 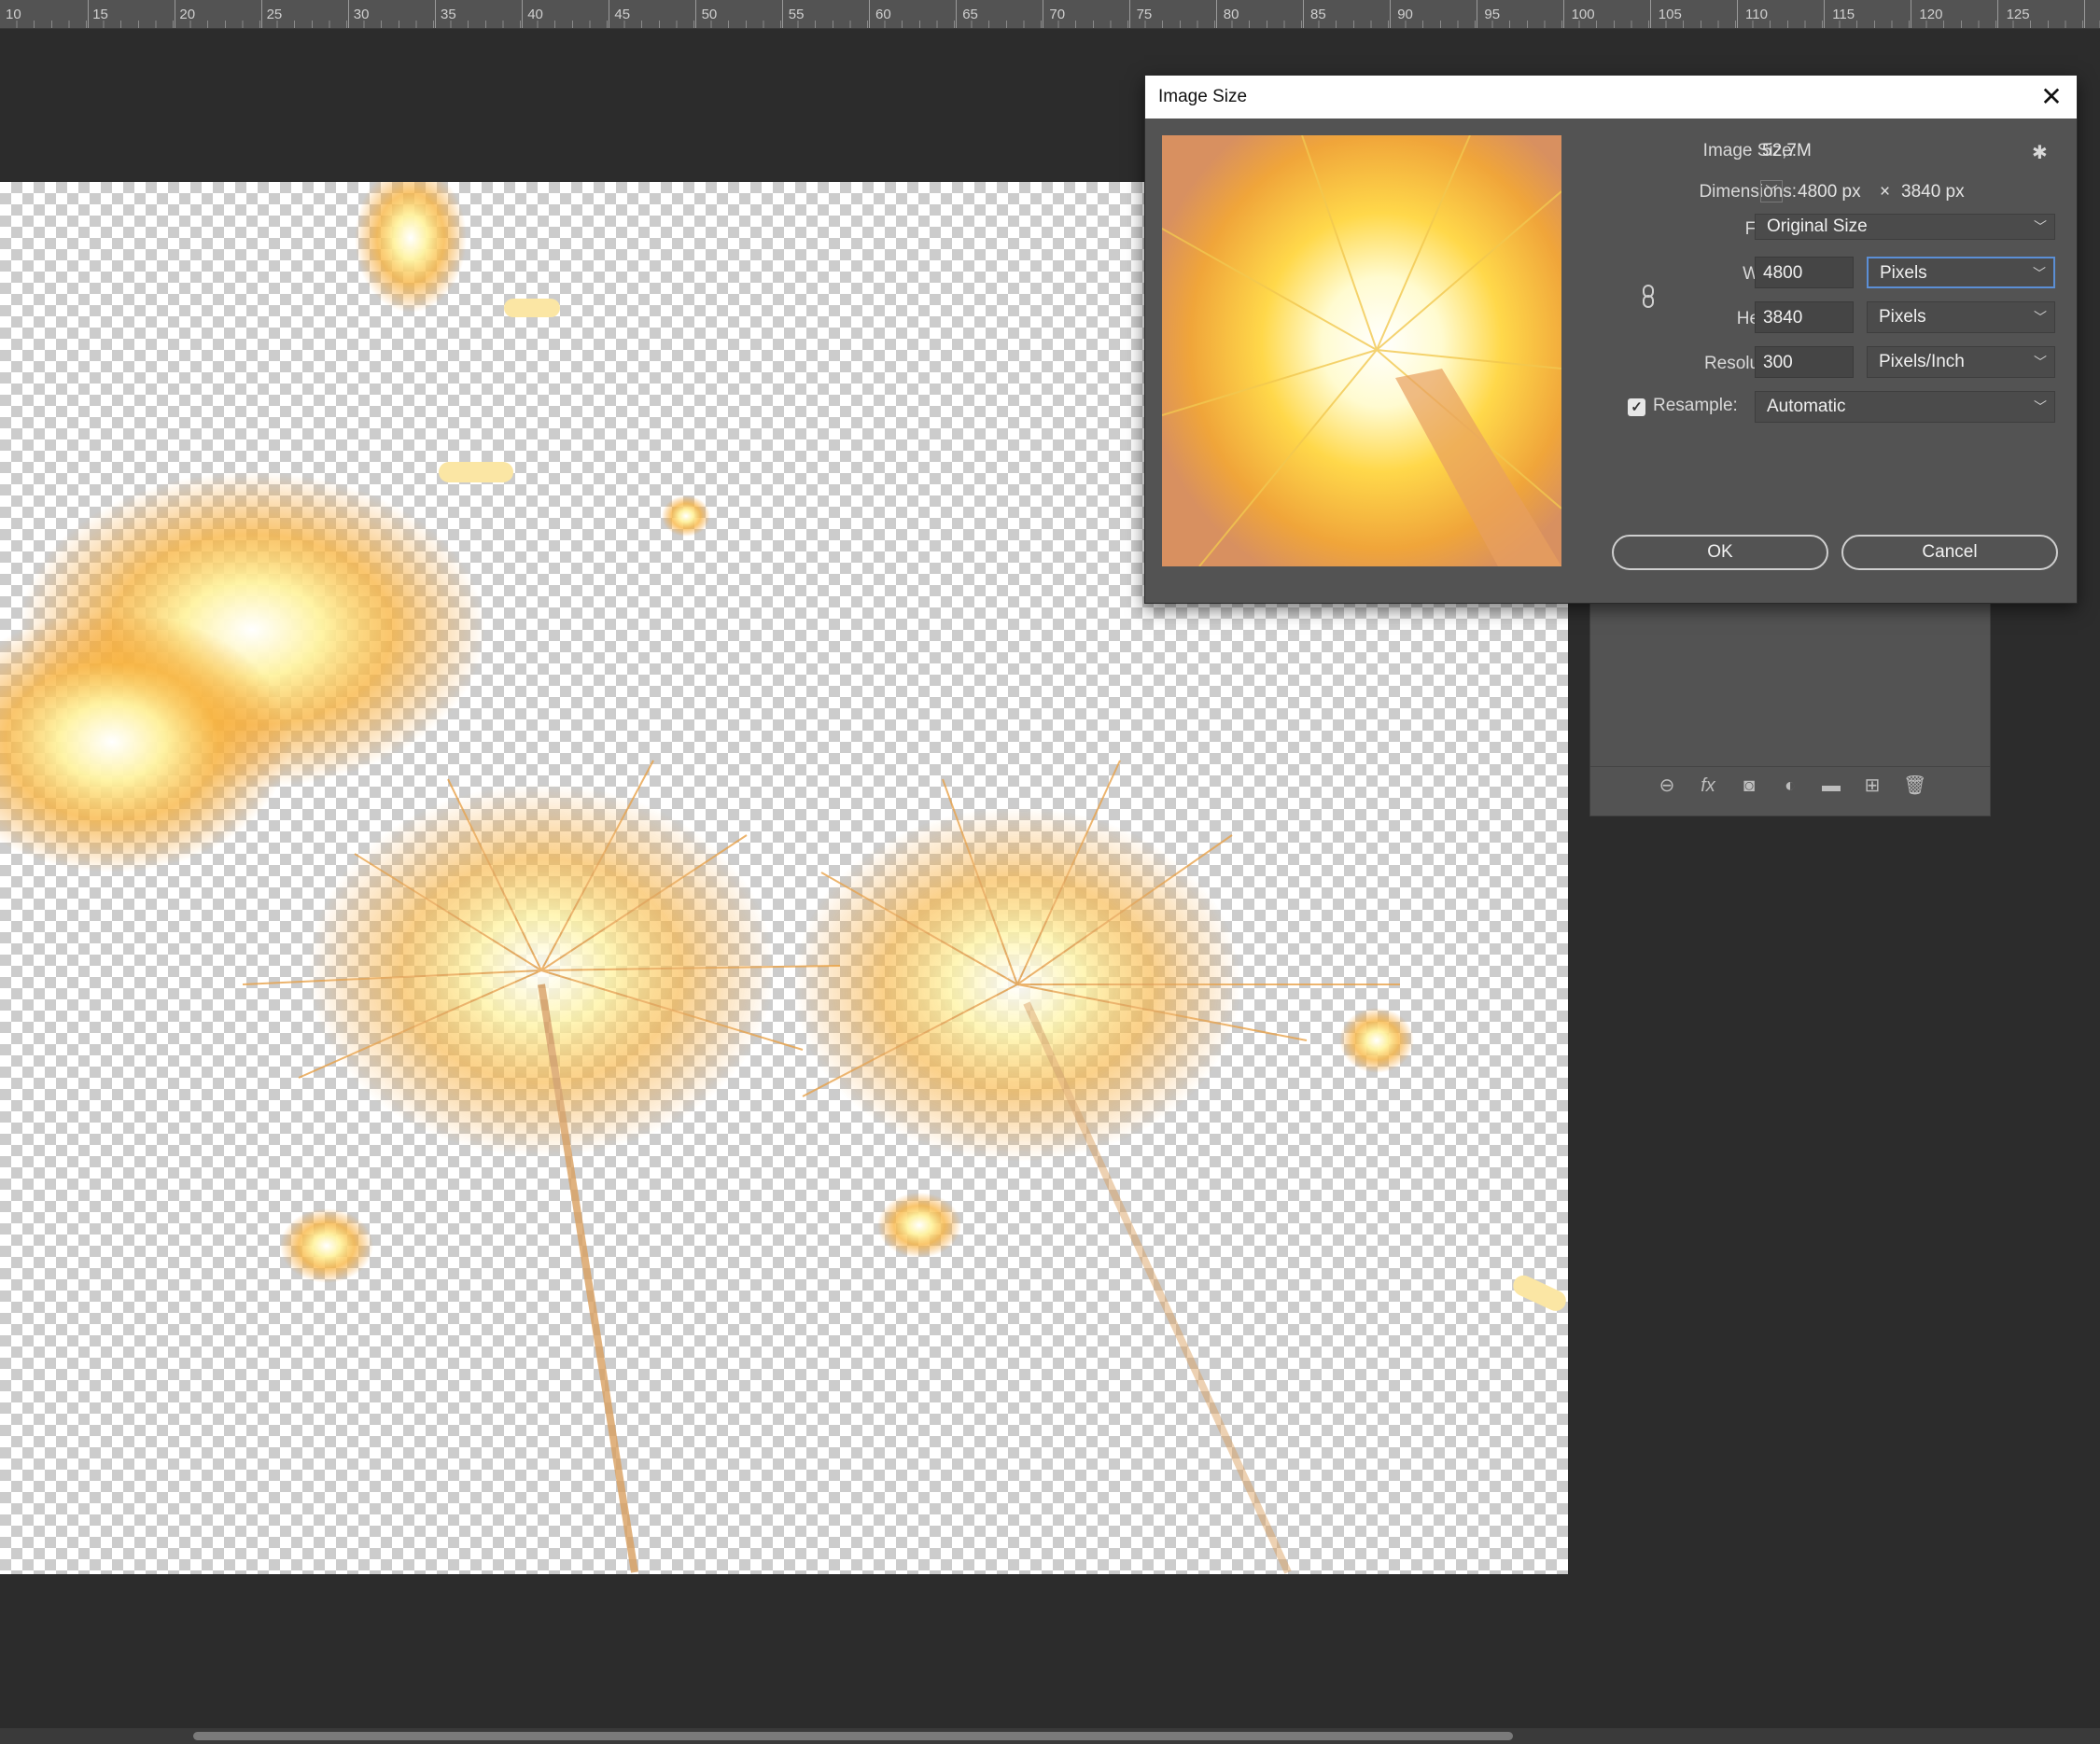 What do you see at coordinates (541, 1166) in the screenshot?
I see `sparkler-center` at bounding box center [541, 1166].